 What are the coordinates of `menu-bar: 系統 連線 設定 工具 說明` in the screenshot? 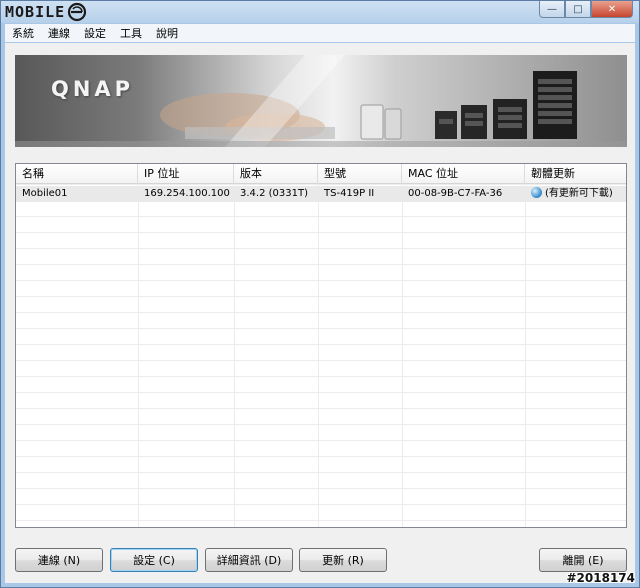 It's located at (320, 33).